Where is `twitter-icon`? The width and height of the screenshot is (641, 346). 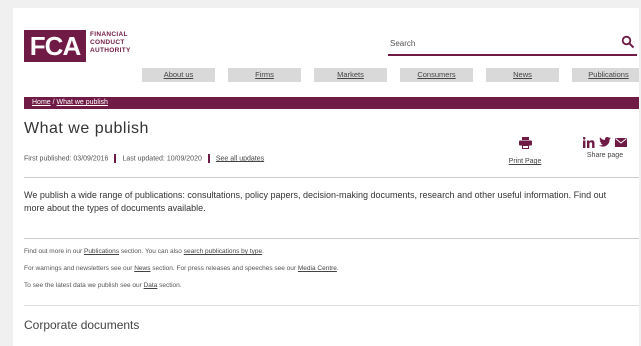
twitter-icon is located at coordinates (605, 142).